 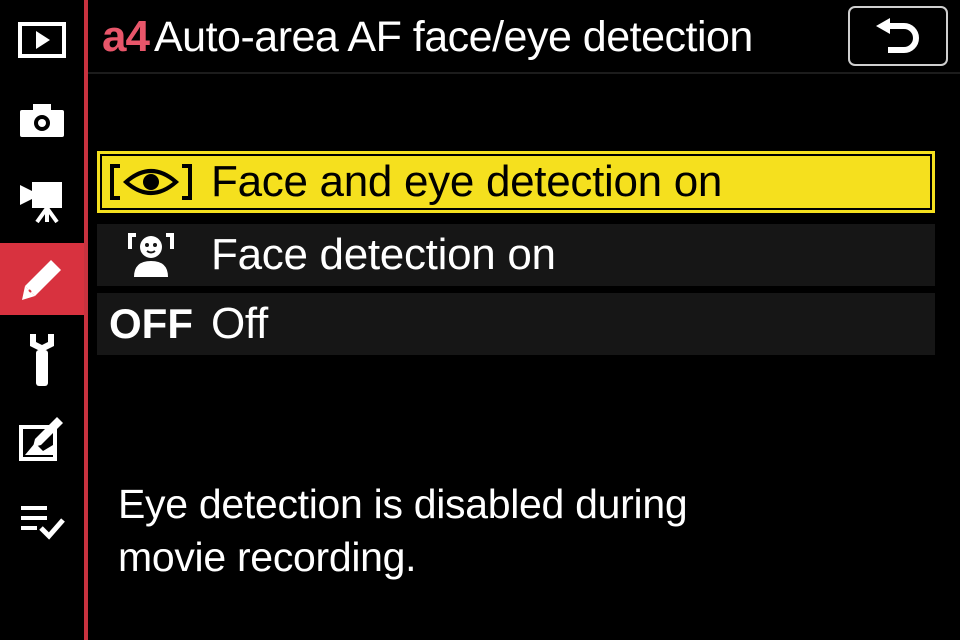 I want to click on menu-header: a4 Auto-area AF face/eye detection, so click(x=524, y=36).